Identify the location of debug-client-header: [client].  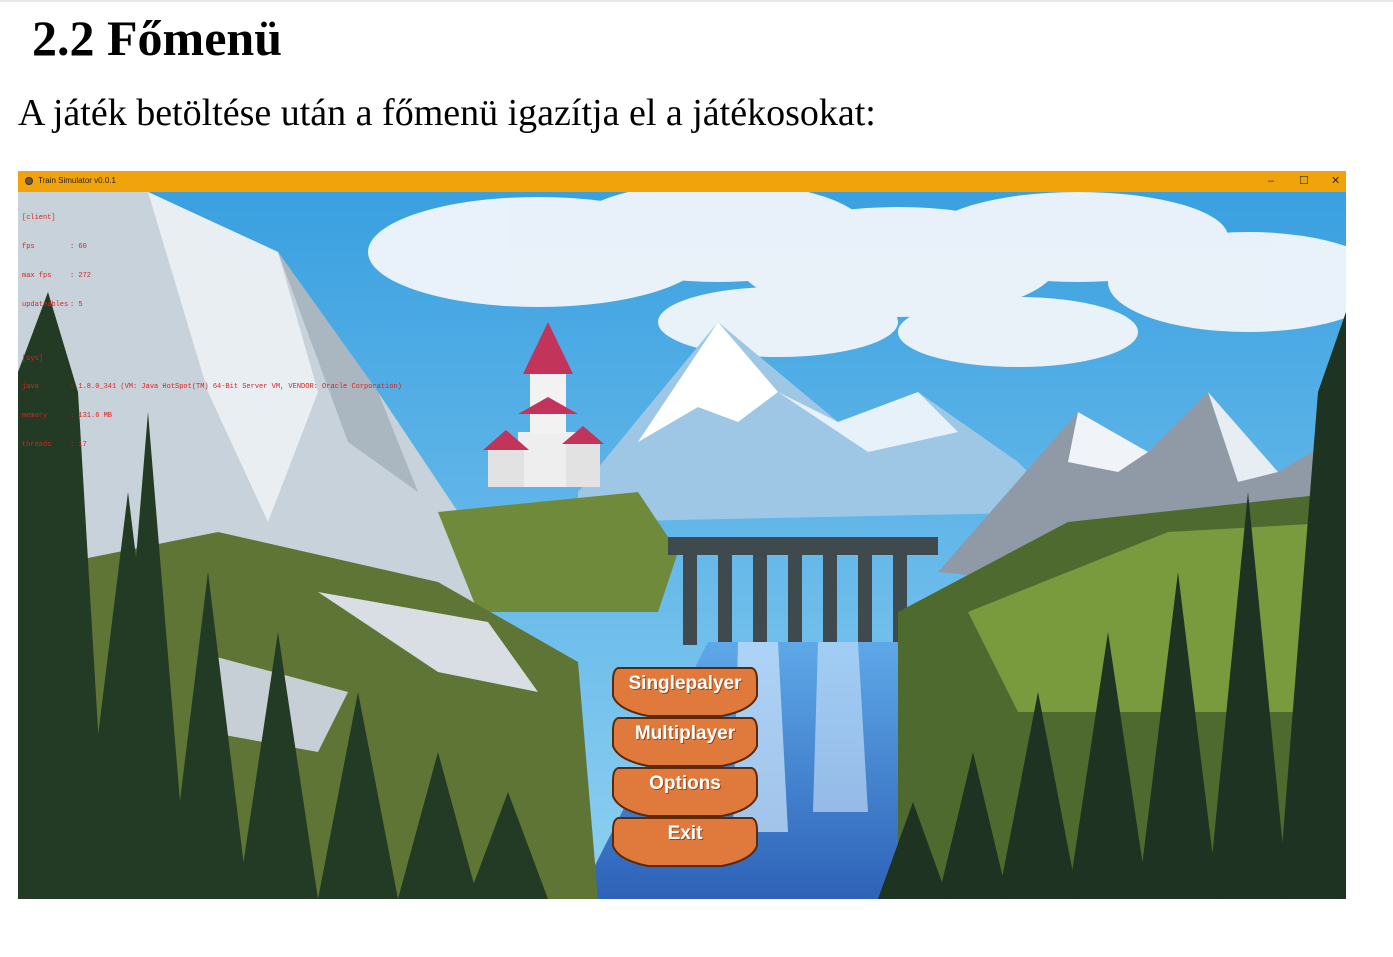
(39, 218).